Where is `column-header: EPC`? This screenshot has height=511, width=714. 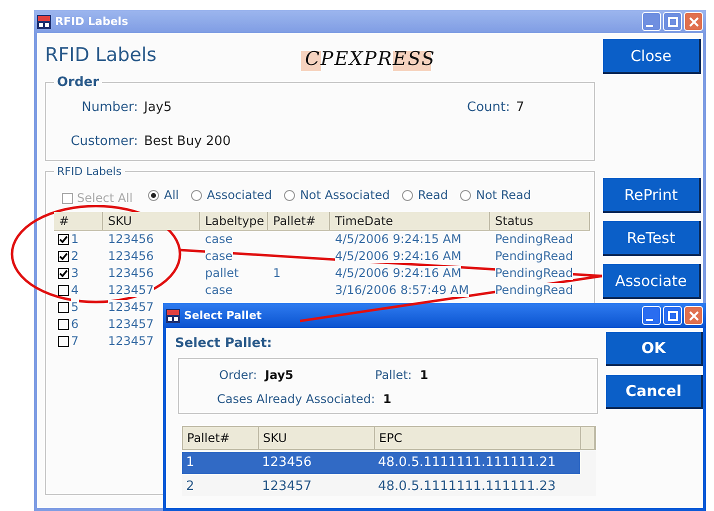 column-header: EPC is located at coordinates (478, 438).